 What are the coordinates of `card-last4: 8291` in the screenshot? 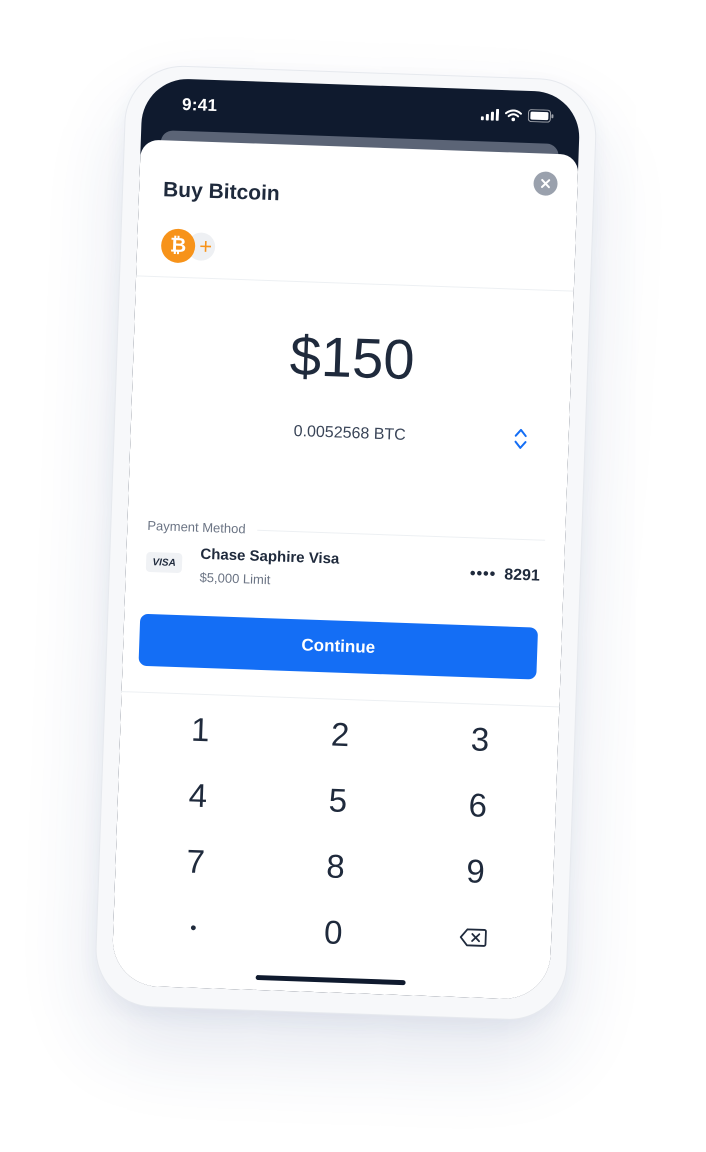 It's located at (522, 575).